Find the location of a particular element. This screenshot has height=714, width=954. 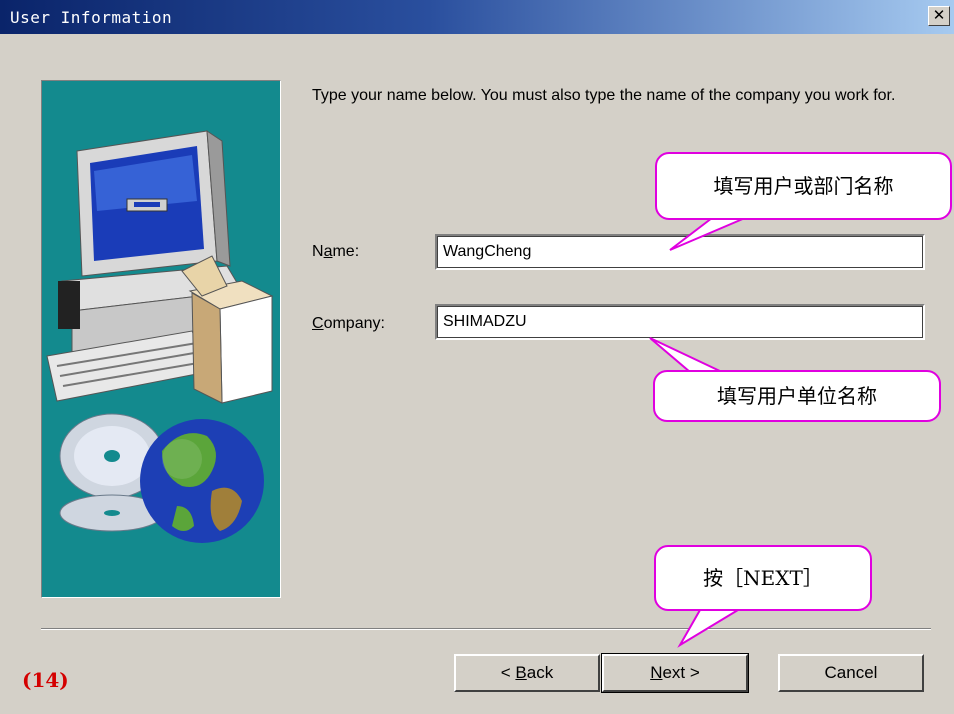

close-button: ✕ is located at coordinates (939, 16).